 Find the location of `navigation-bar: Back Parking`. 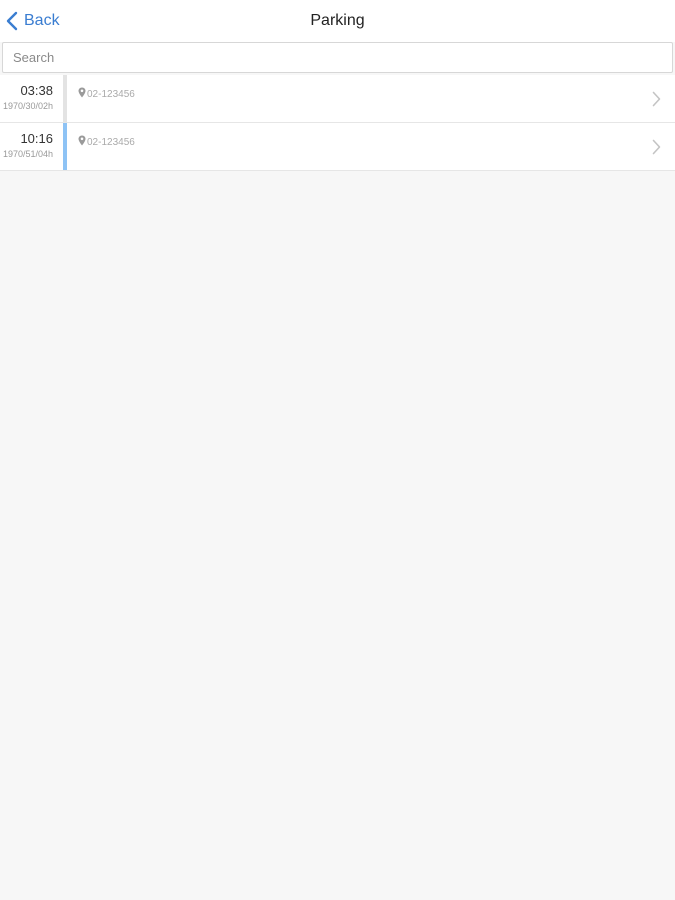

navigation-bar: Back Parking is located at coordinates (337, 21).